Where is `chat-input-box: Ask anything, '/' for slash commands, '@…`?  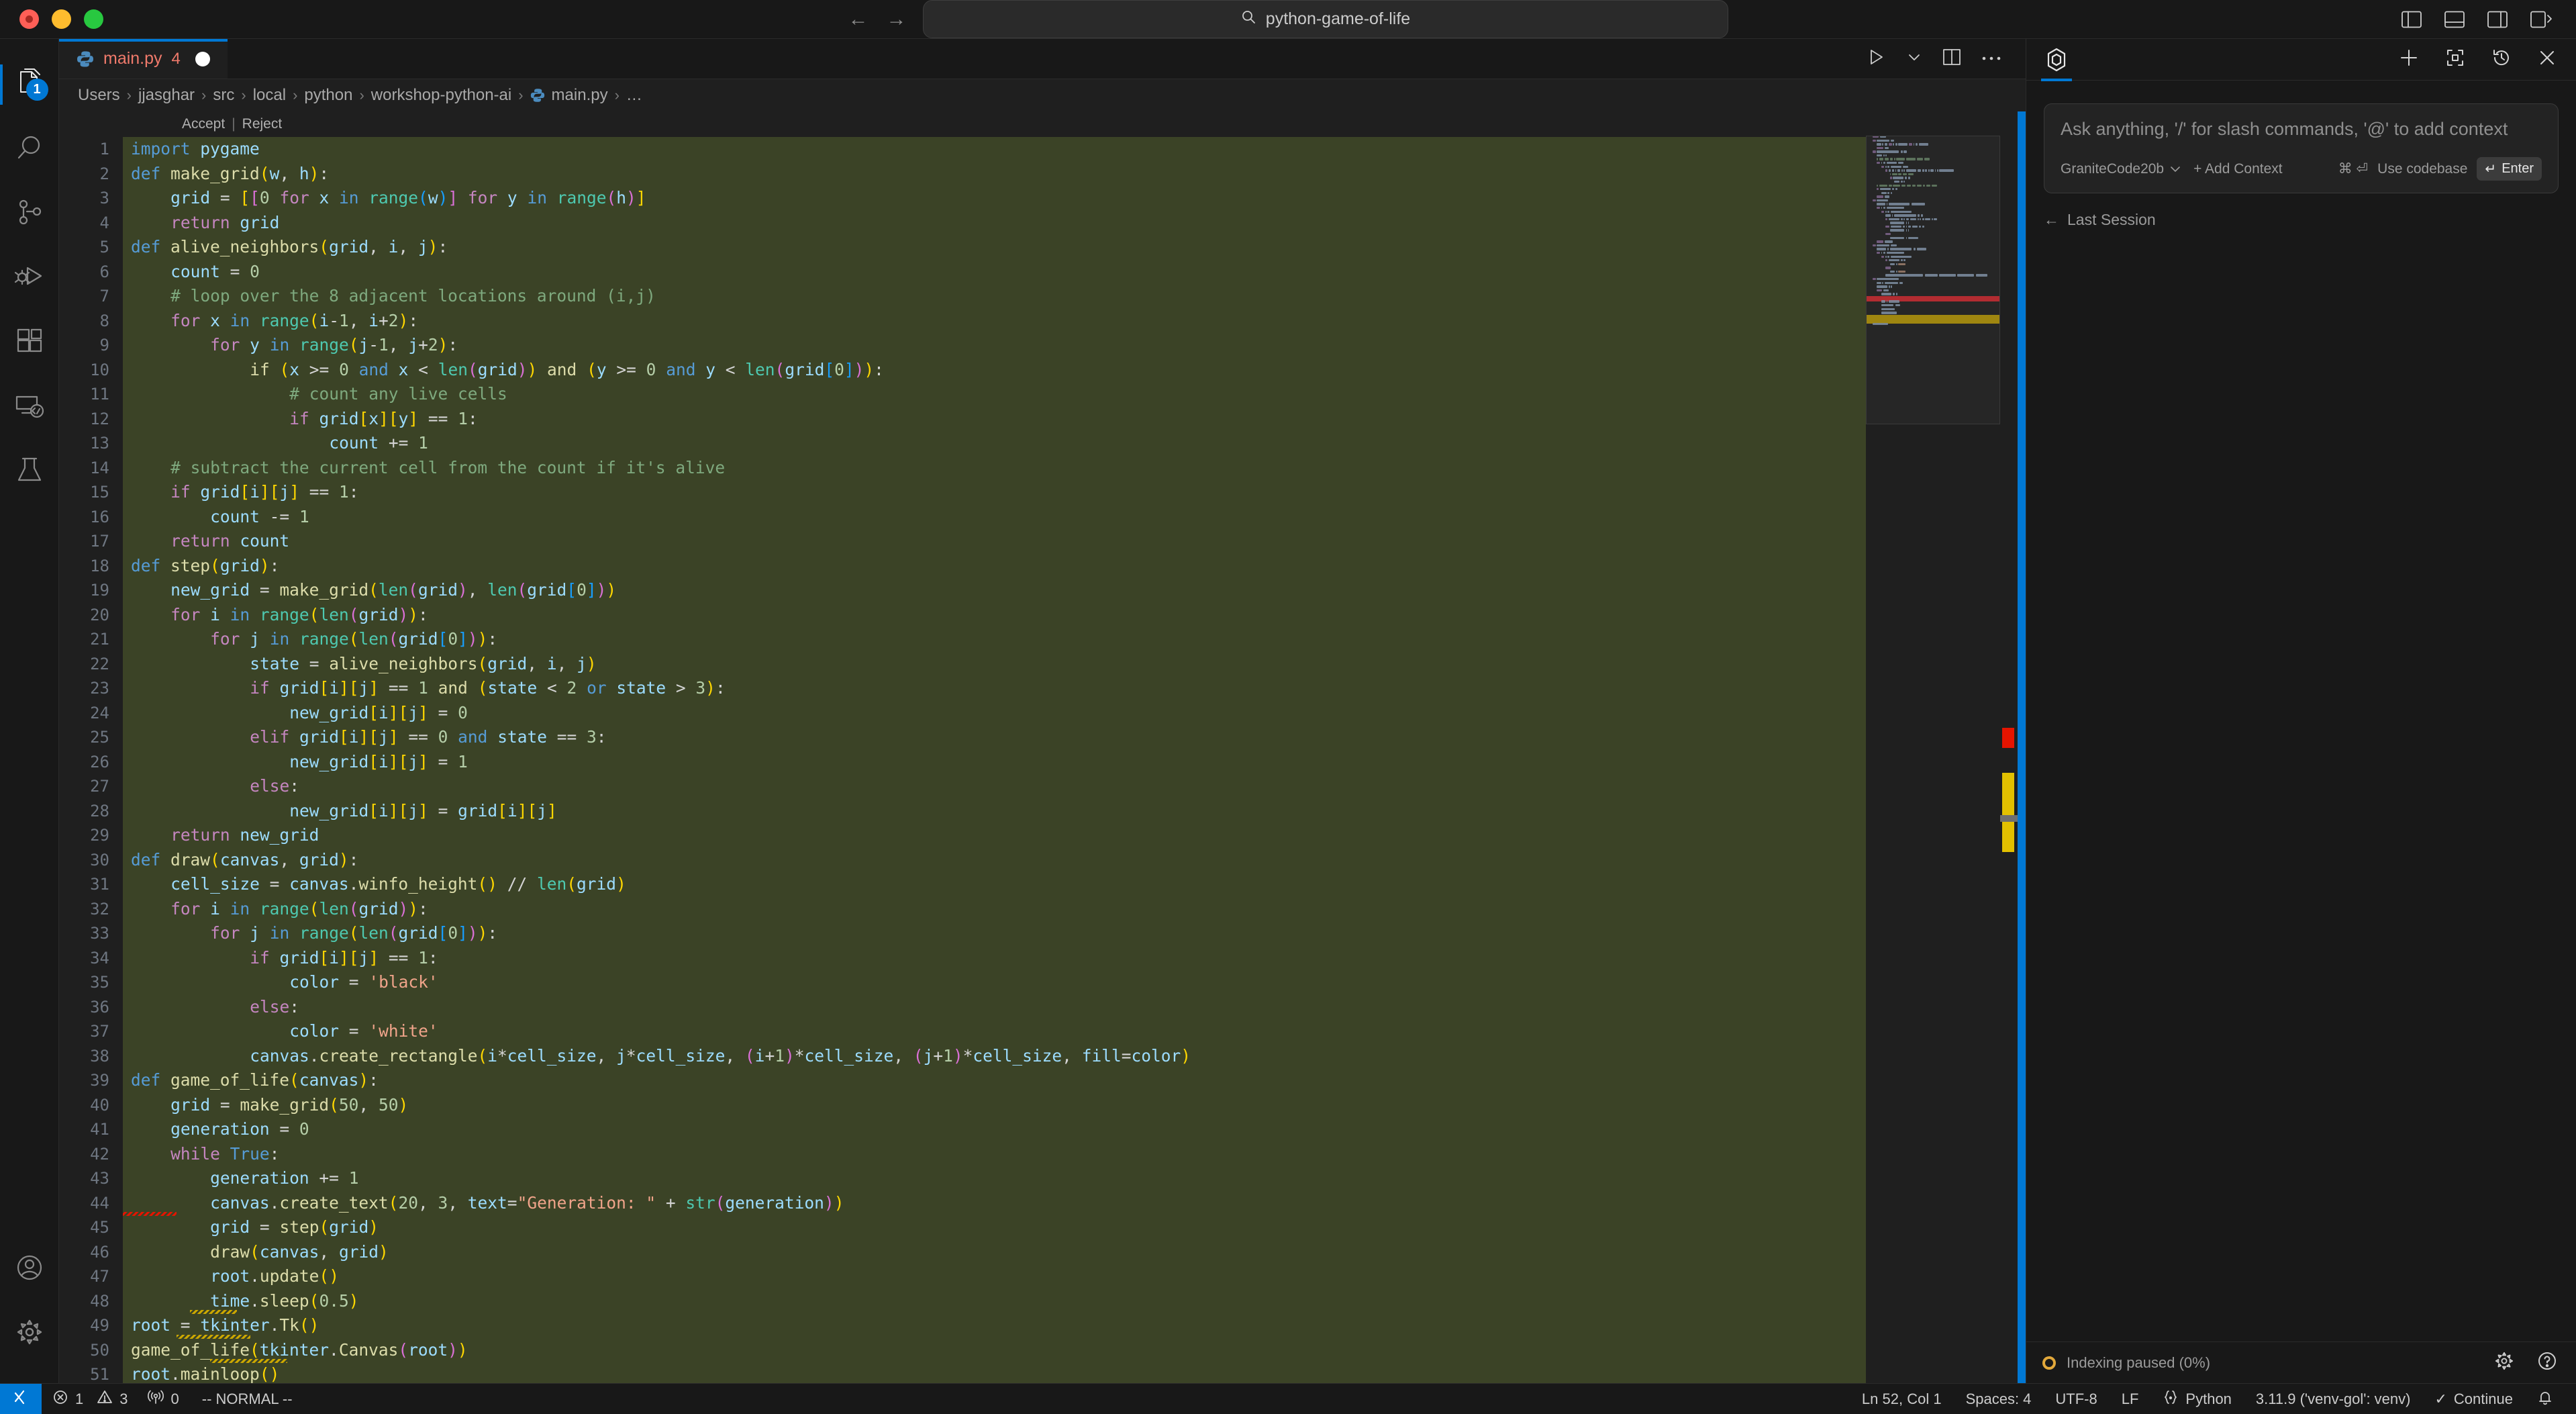
chat-input-box: Ask anything, '/' for slash commands, '@… is located at coordinates (2301, 148).